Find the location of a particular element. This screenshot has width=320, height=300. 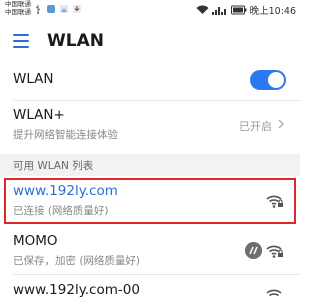

network-item-saved: MOMO 已保存，加密 (网络质量好) is located at coordinates (150, 249).